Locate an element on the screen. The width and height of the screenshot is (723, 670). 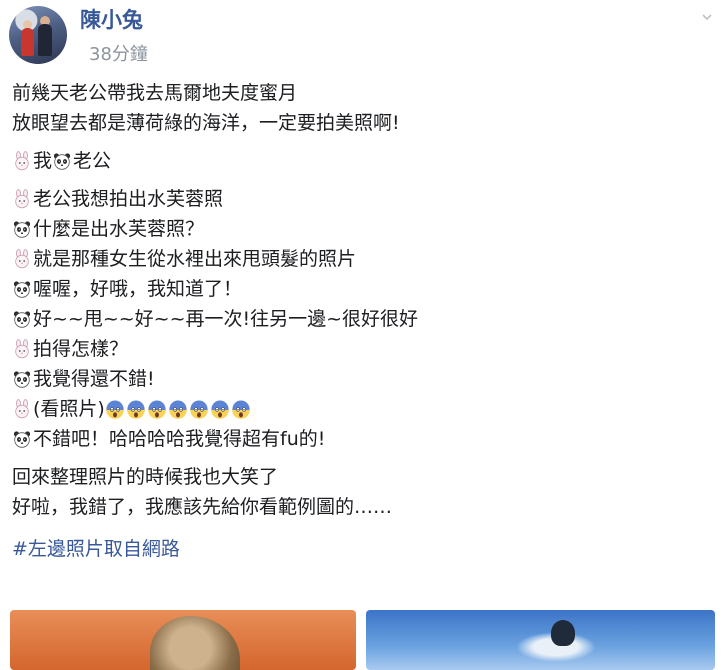
photo-left is located at coordinates (183, 640).